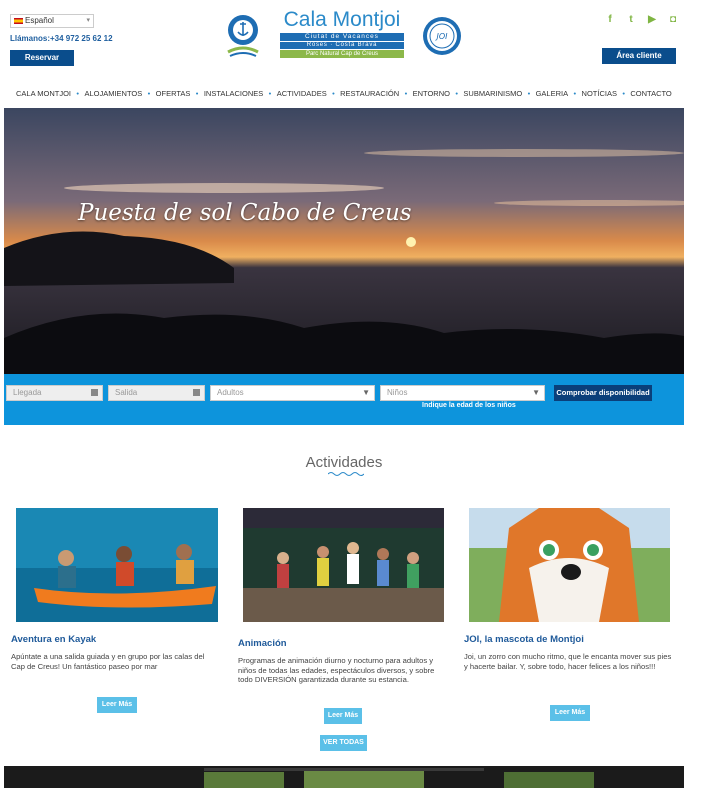  Describe the element at coordinates (27, 392) in the screenshot. I see `arrival-placeholder: Llegada` at that location.